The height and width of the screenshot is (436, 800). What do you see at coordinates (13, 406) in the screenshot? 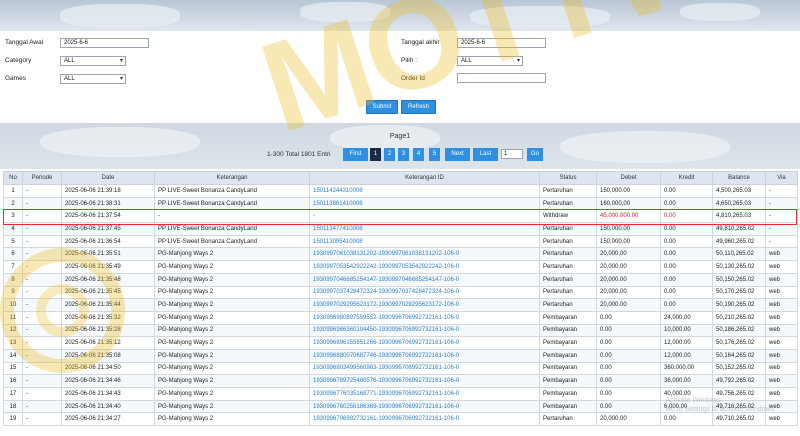
I see `cell-no: 18` at bounding box center [13, 406].